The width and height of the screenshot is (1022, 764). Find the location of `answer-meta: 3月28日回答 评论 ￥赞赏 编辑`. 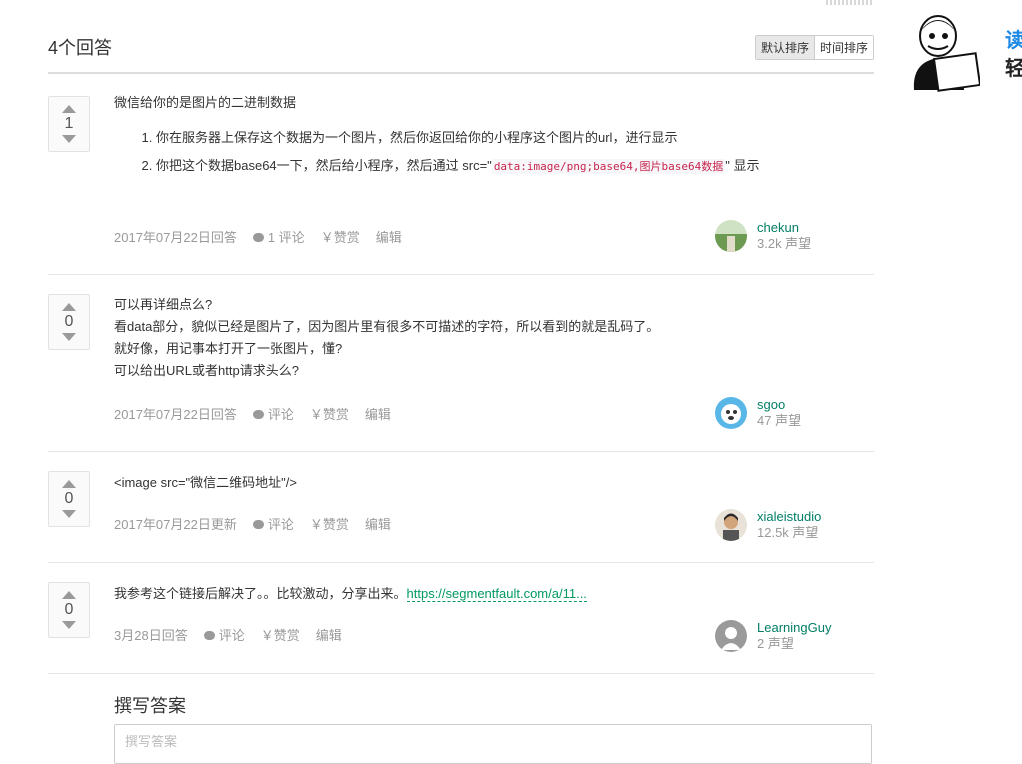

answer-meta: 3月28日回答 评论 ￥赞赏 编辑 is located at coordinates (236, 634).